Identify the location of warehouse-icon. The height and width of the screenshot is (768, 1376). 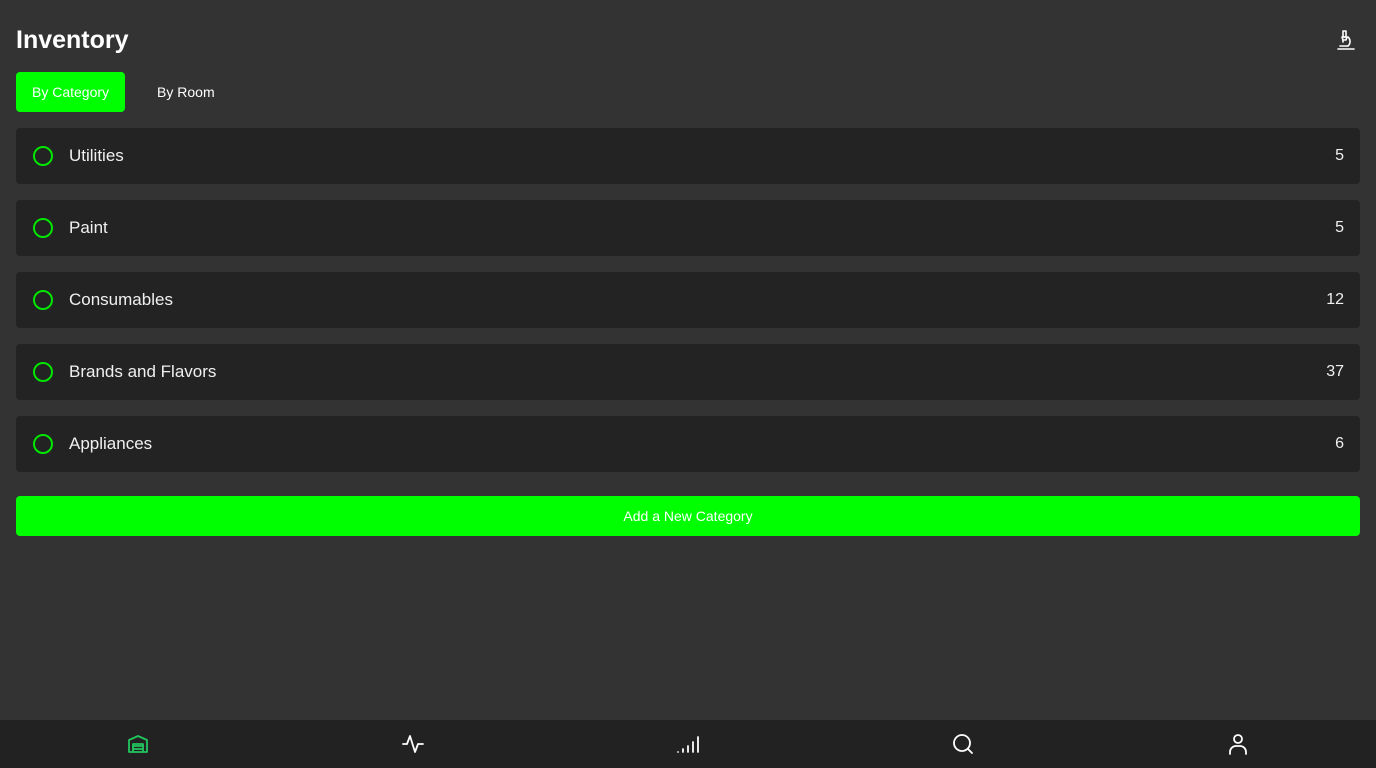
(137, 744).